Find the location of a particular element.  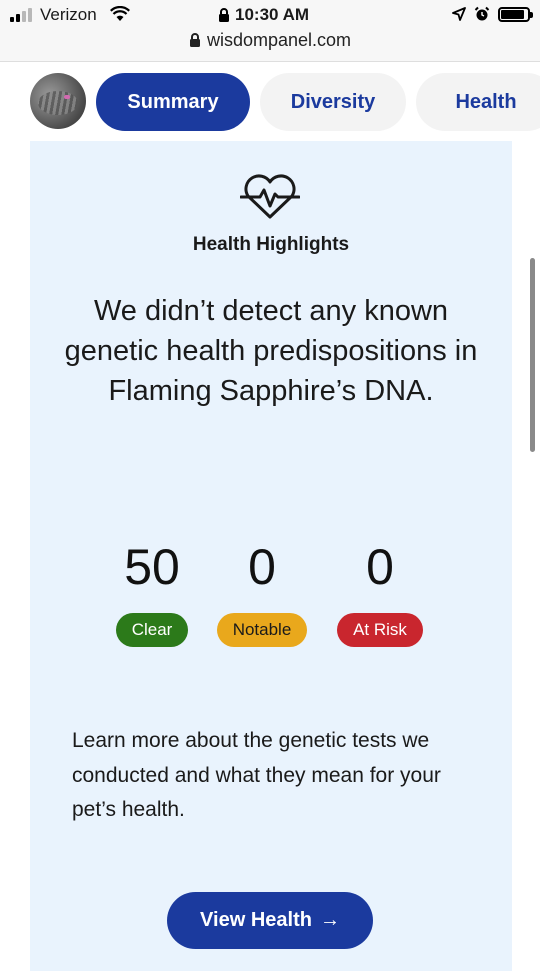

stat-clear-value: 50 is located at coordinates (152, 567).